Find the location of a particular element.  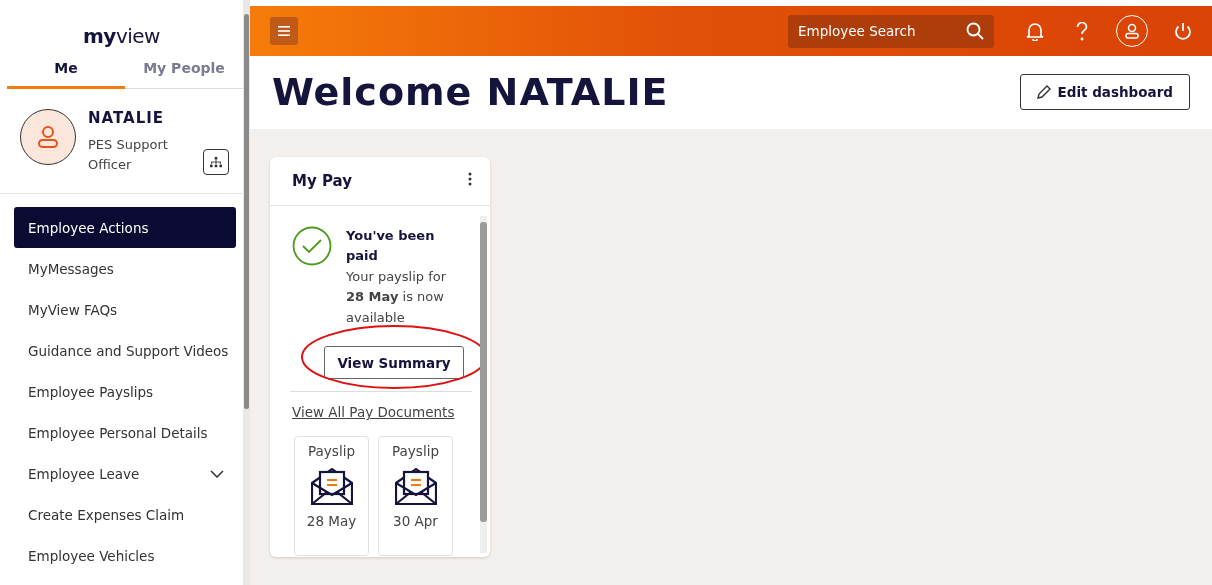

nav-item: MyView FAQs is located at coordinates (125, 309).